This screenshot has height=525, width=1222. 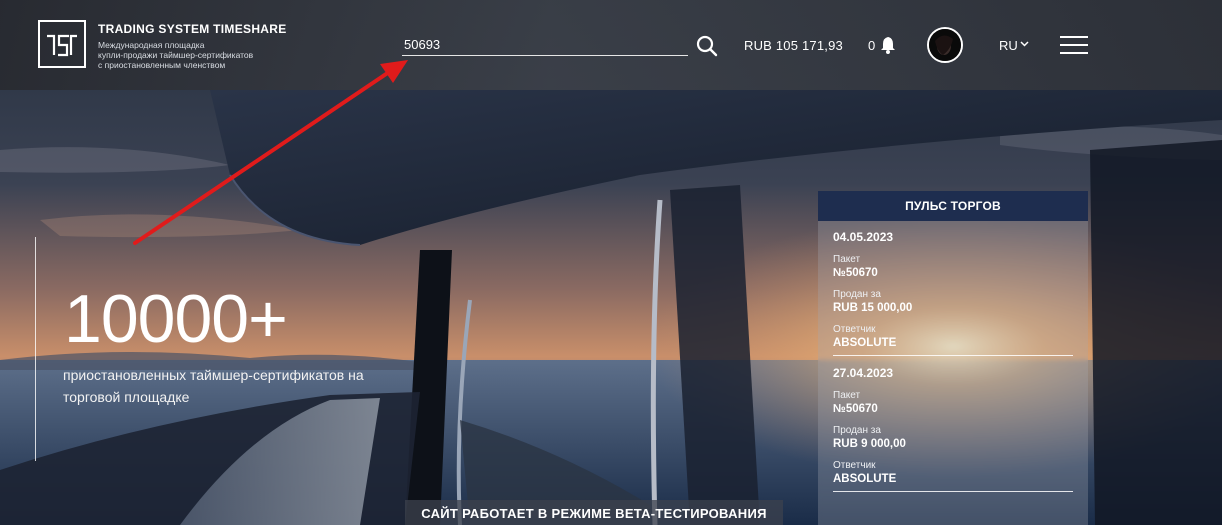 I want to click on trade-sold-value: RUB 15 000,00, so click(x=873, y=308).